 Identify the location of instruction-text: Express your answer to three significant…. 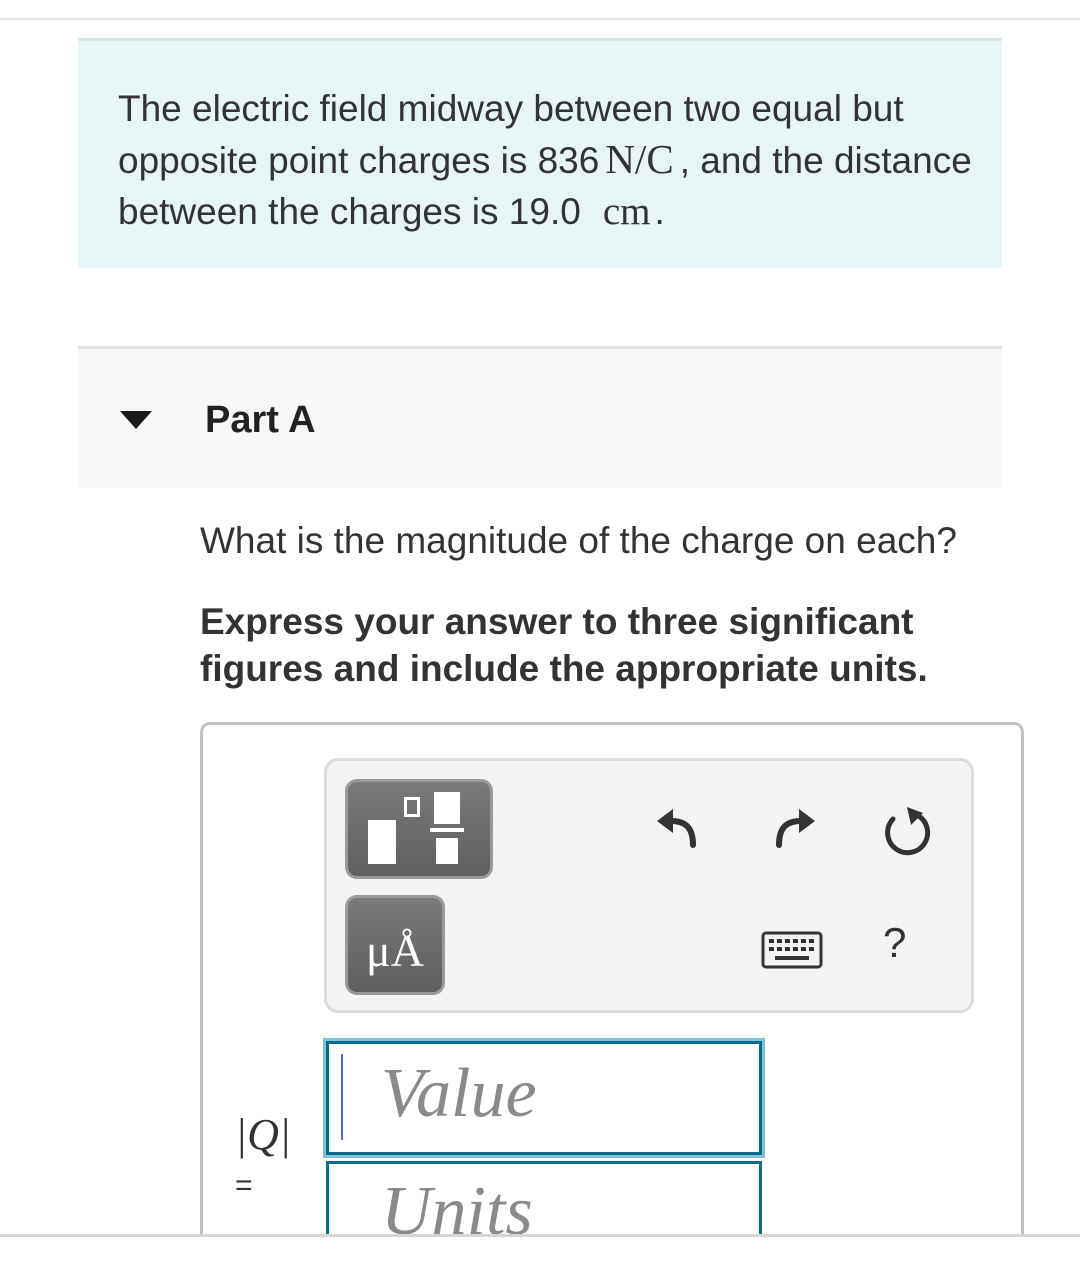
(564, 645).